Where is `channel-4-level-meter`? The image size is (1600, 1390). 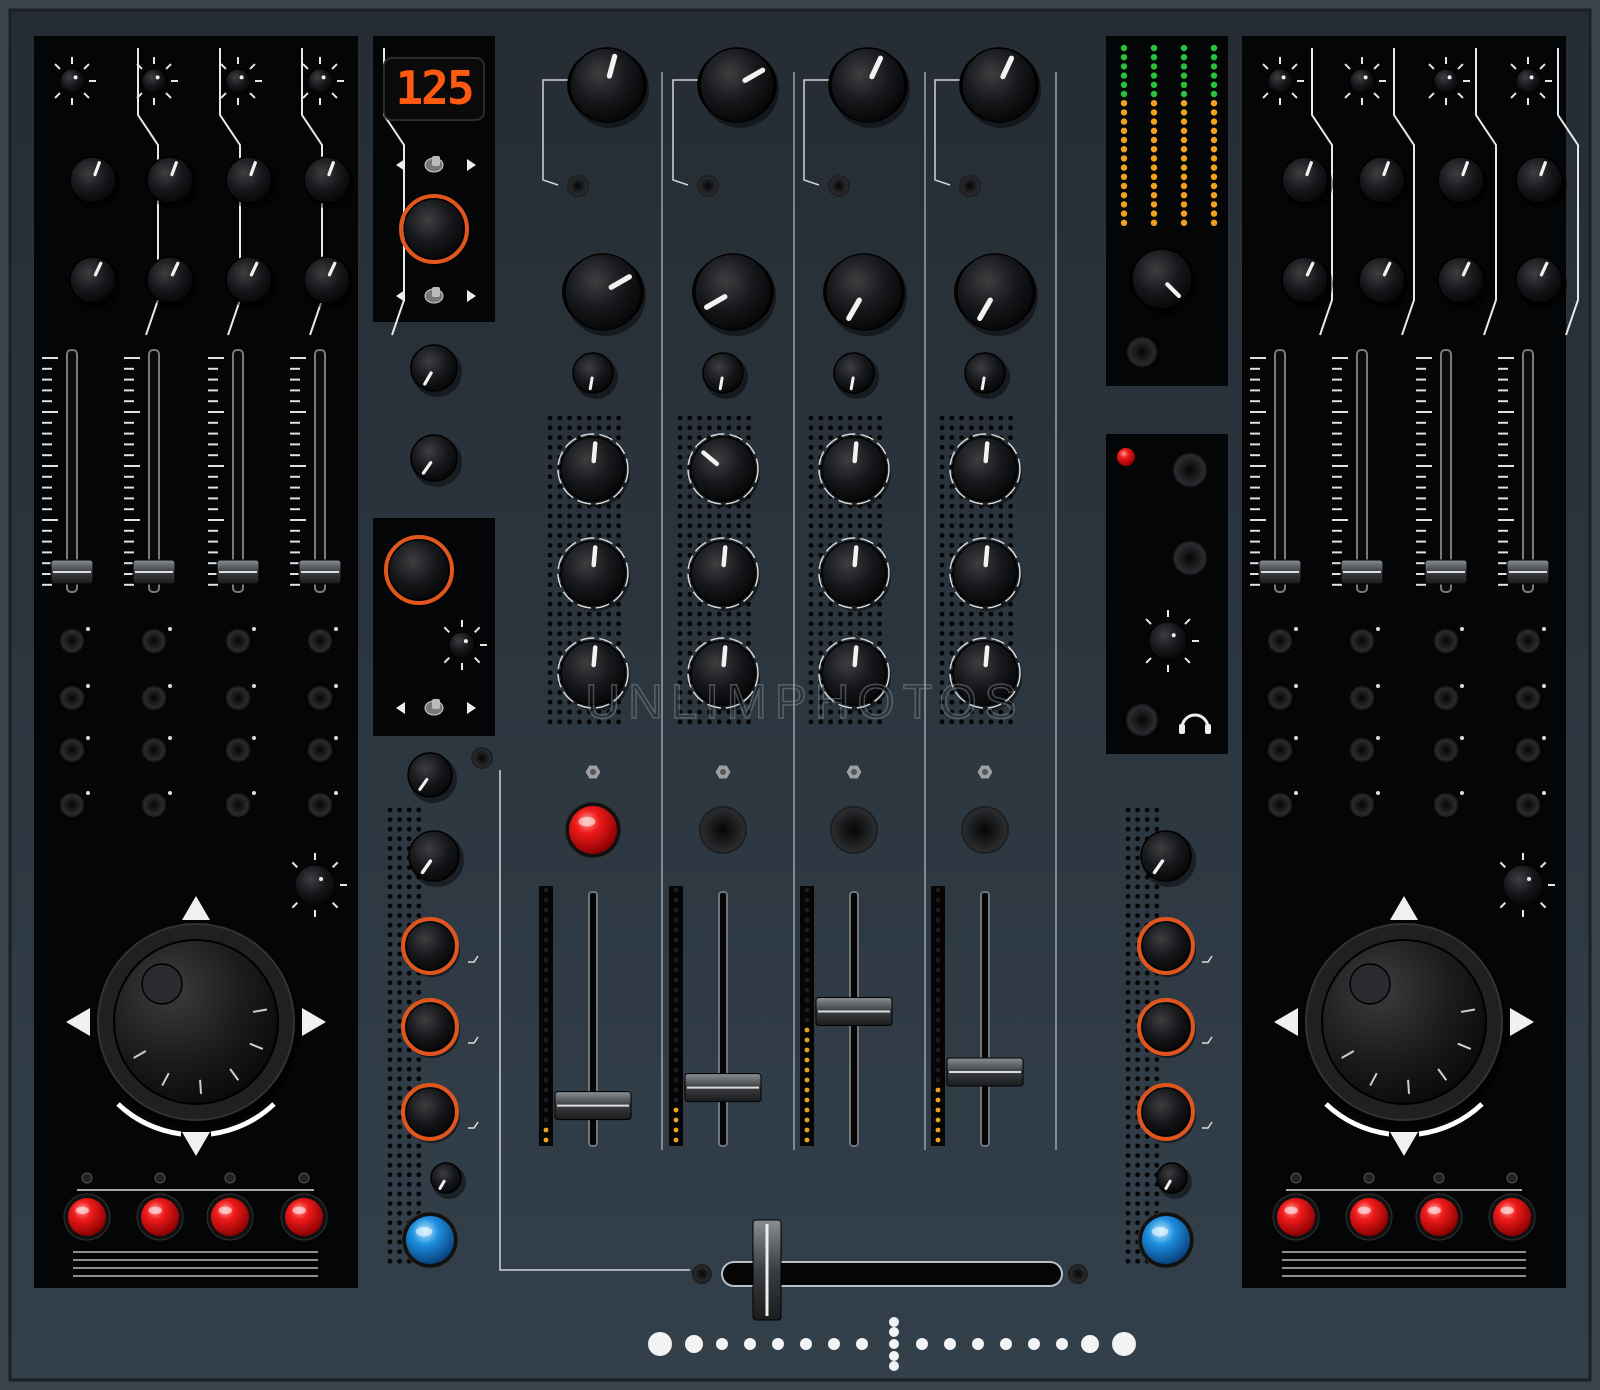
channel-4-level-meter is located at coordinates (938, 1016).